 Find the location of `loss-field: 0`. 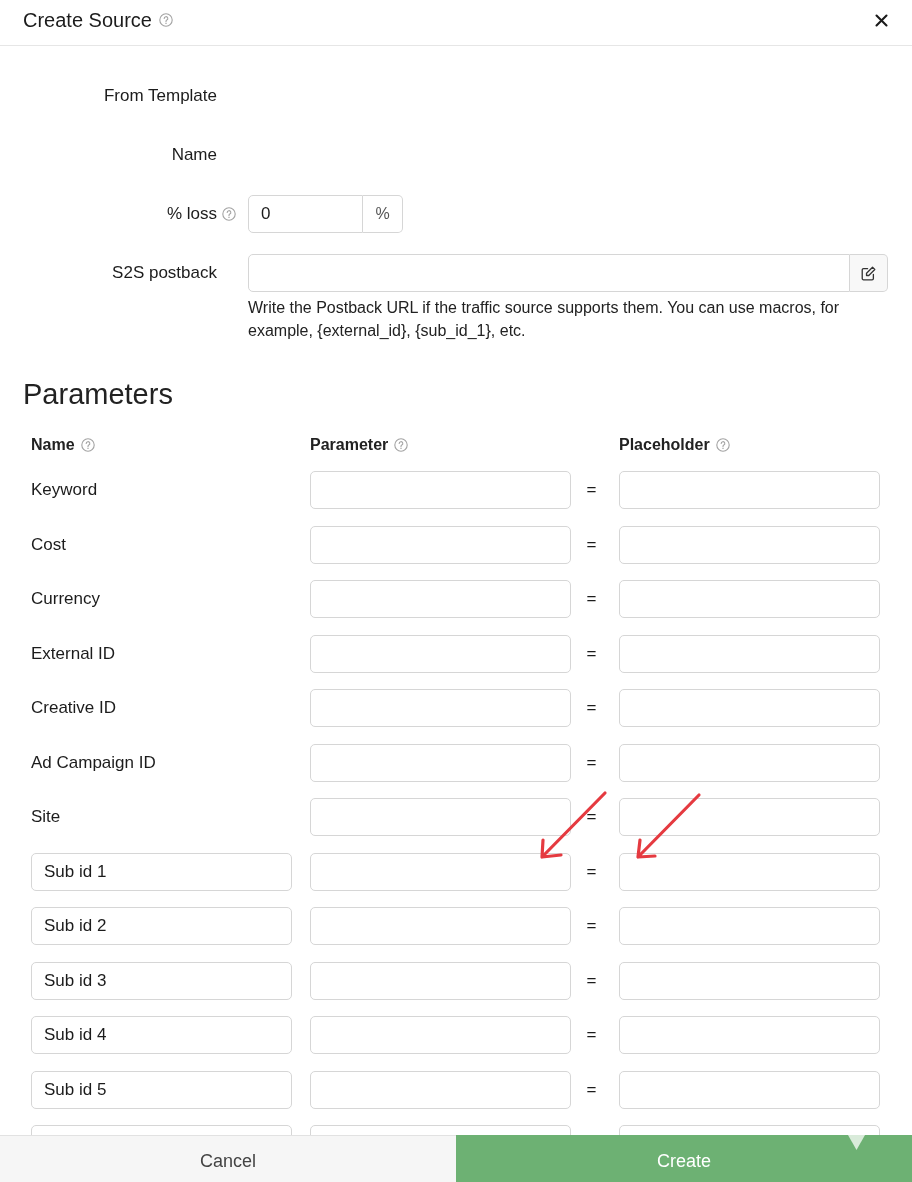

loss-field: 0 is located at coordinates (305, 214).